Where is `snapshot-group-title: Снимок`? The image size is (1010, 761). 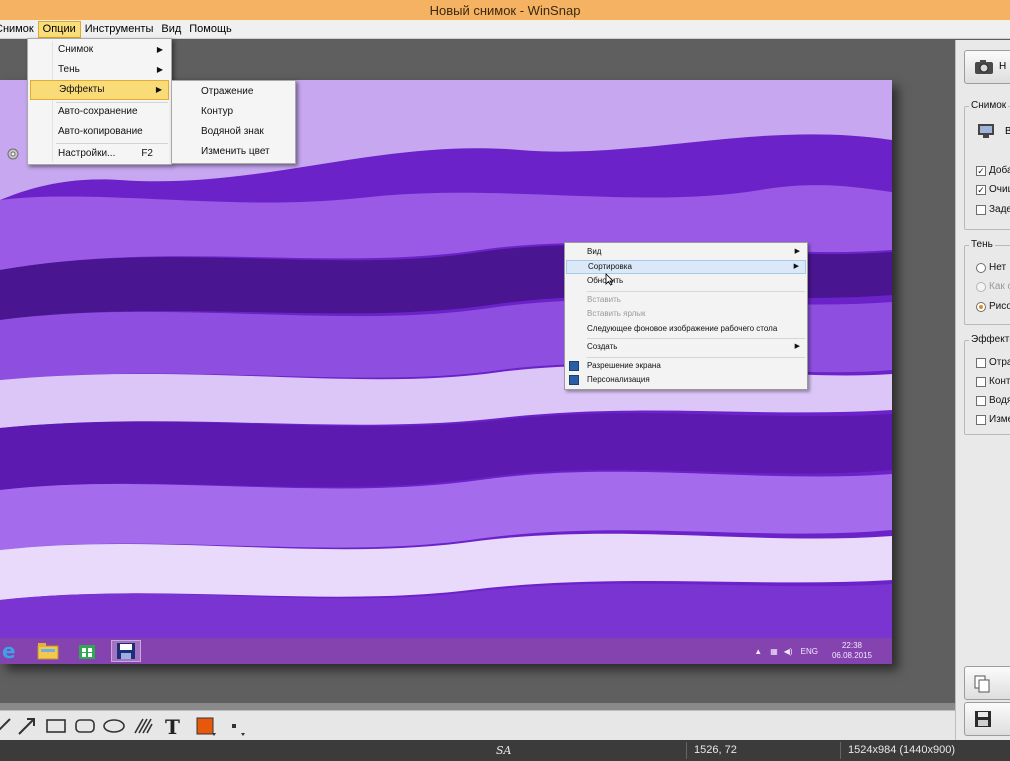
snapshot-group-title: Снимок is located at coordinates (989, 105).